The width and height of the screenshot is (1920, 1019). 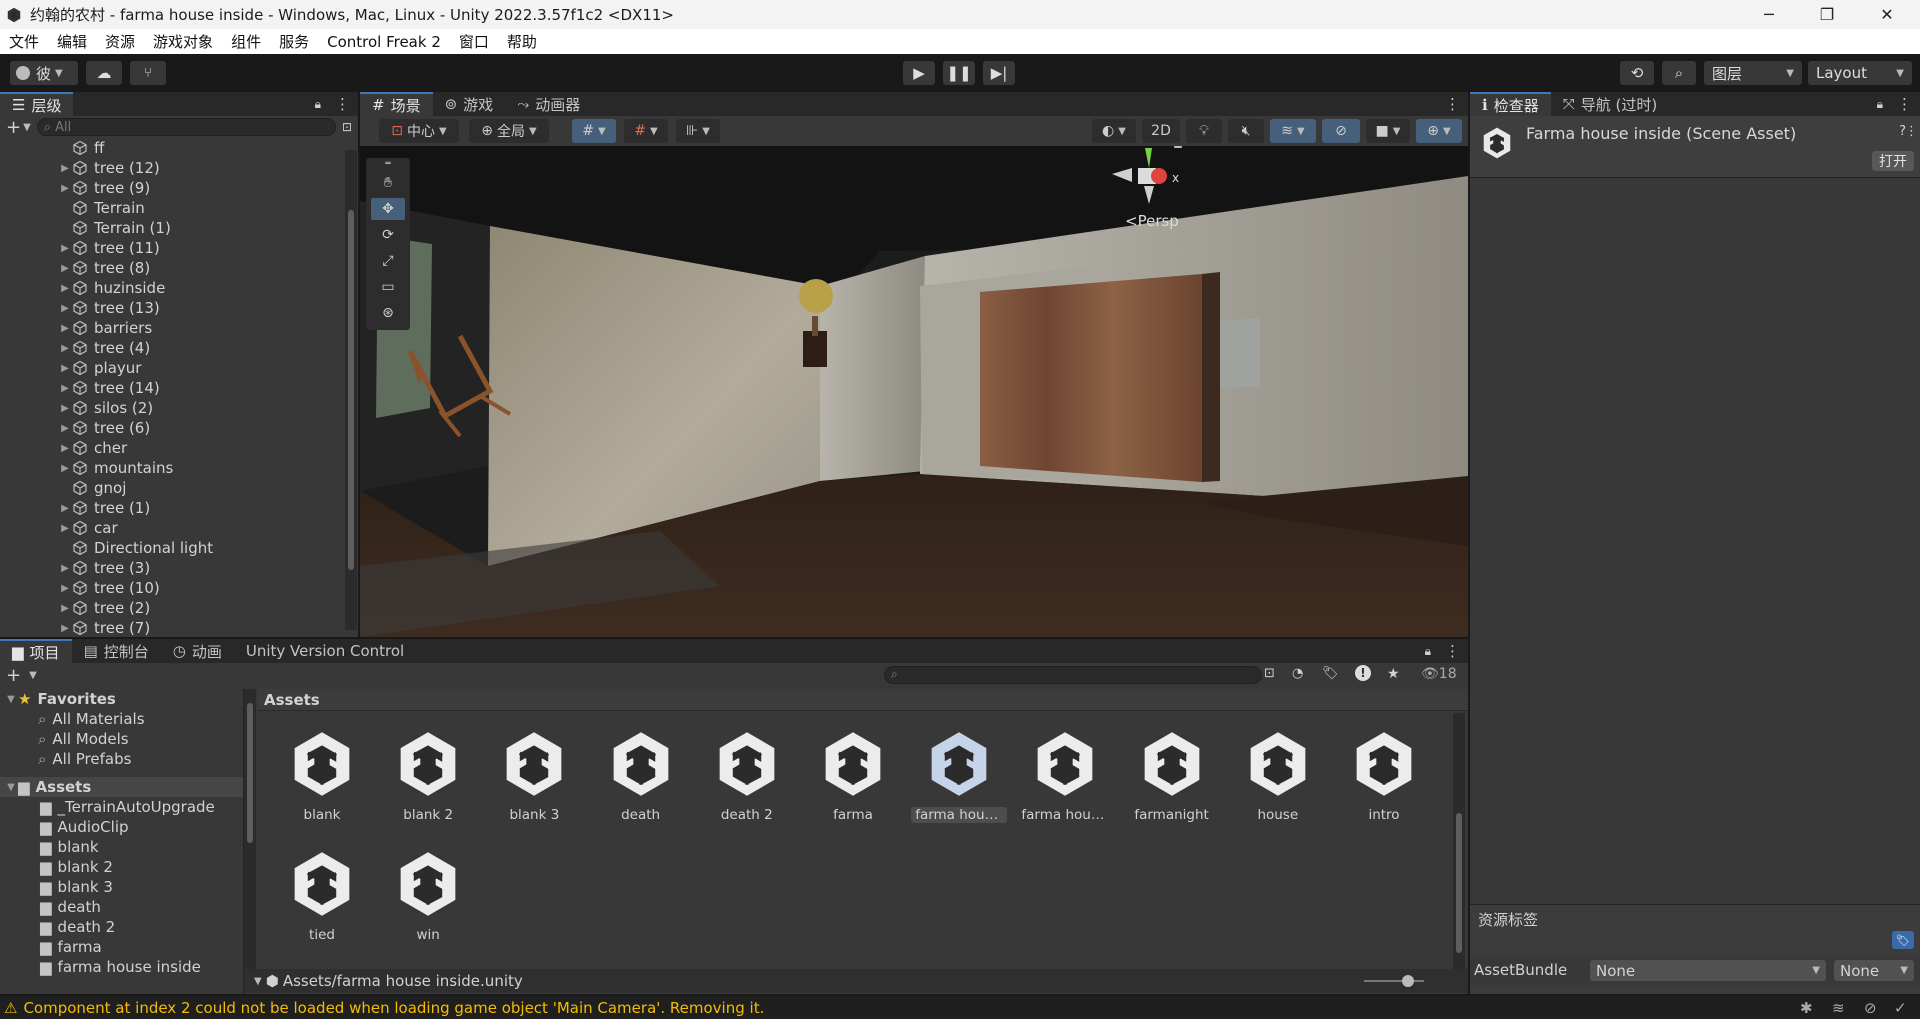 I want to click on favorite-star-icon: ★, so click(x=1393, y=674).